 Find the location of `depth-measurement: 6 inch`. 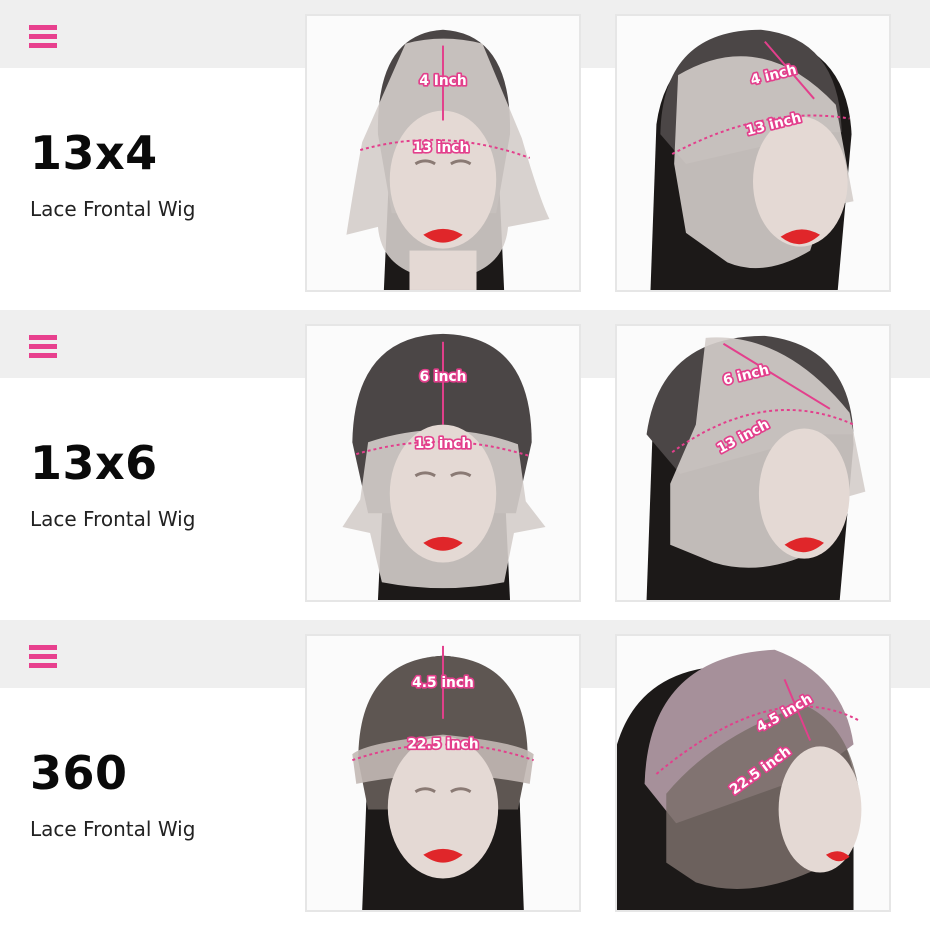

depth-measurement: 6 inch is located at coordinates (443, 377).